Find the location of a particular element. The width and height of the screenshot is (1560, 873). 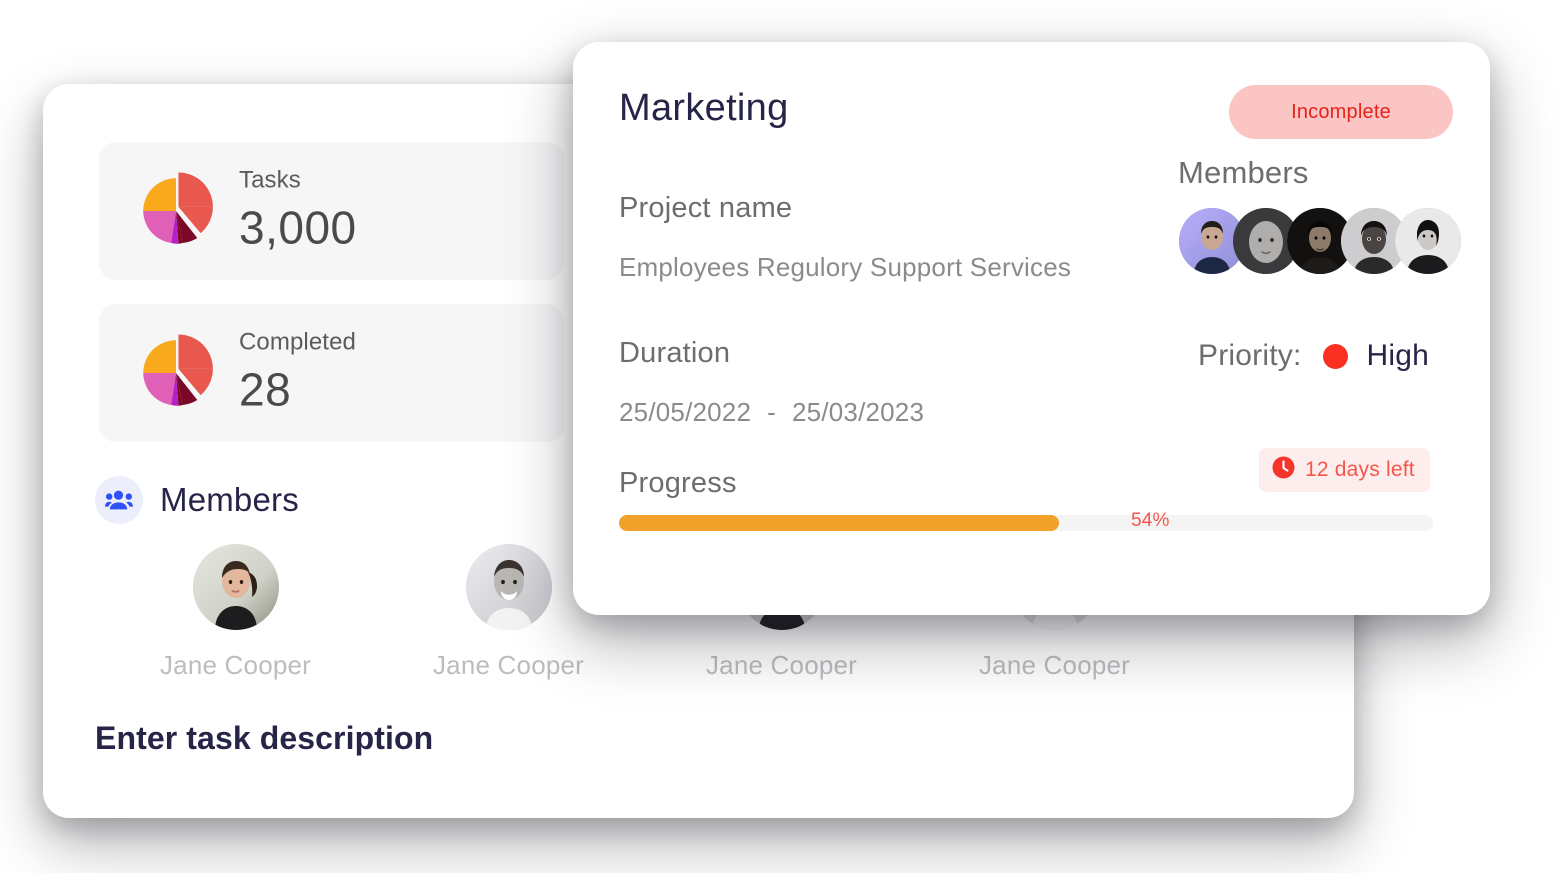

stat-label: Completed is located at coordinates (297, 342).